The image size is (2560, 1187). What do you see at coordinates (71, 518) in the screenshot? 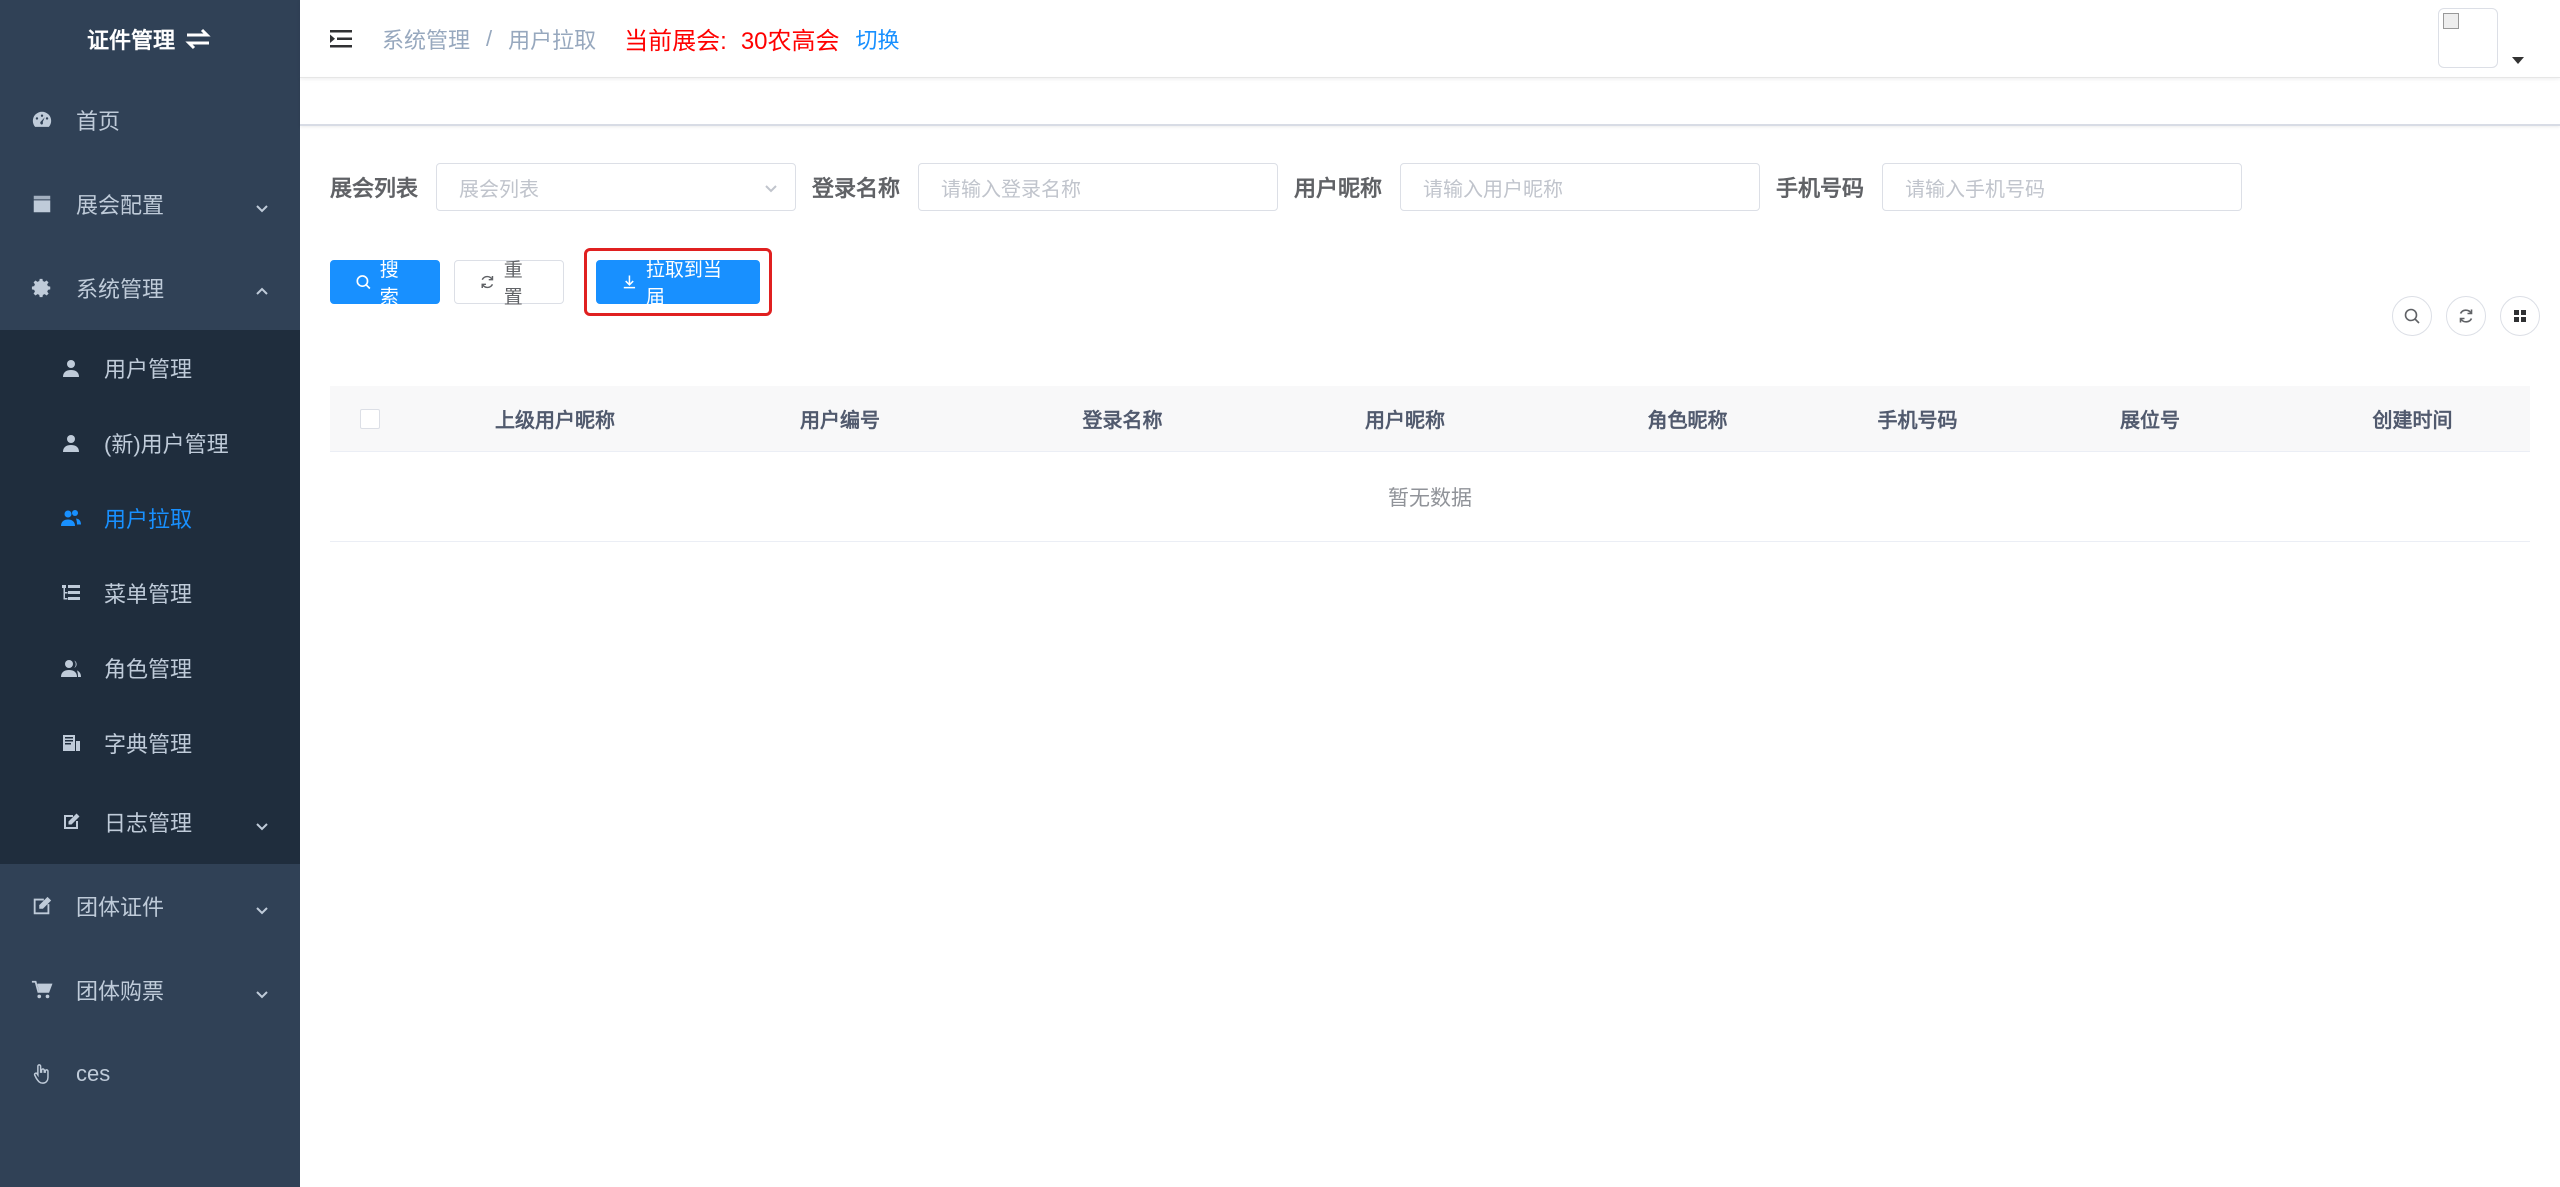
I see `users-icon` at bounding box center [71, 518].